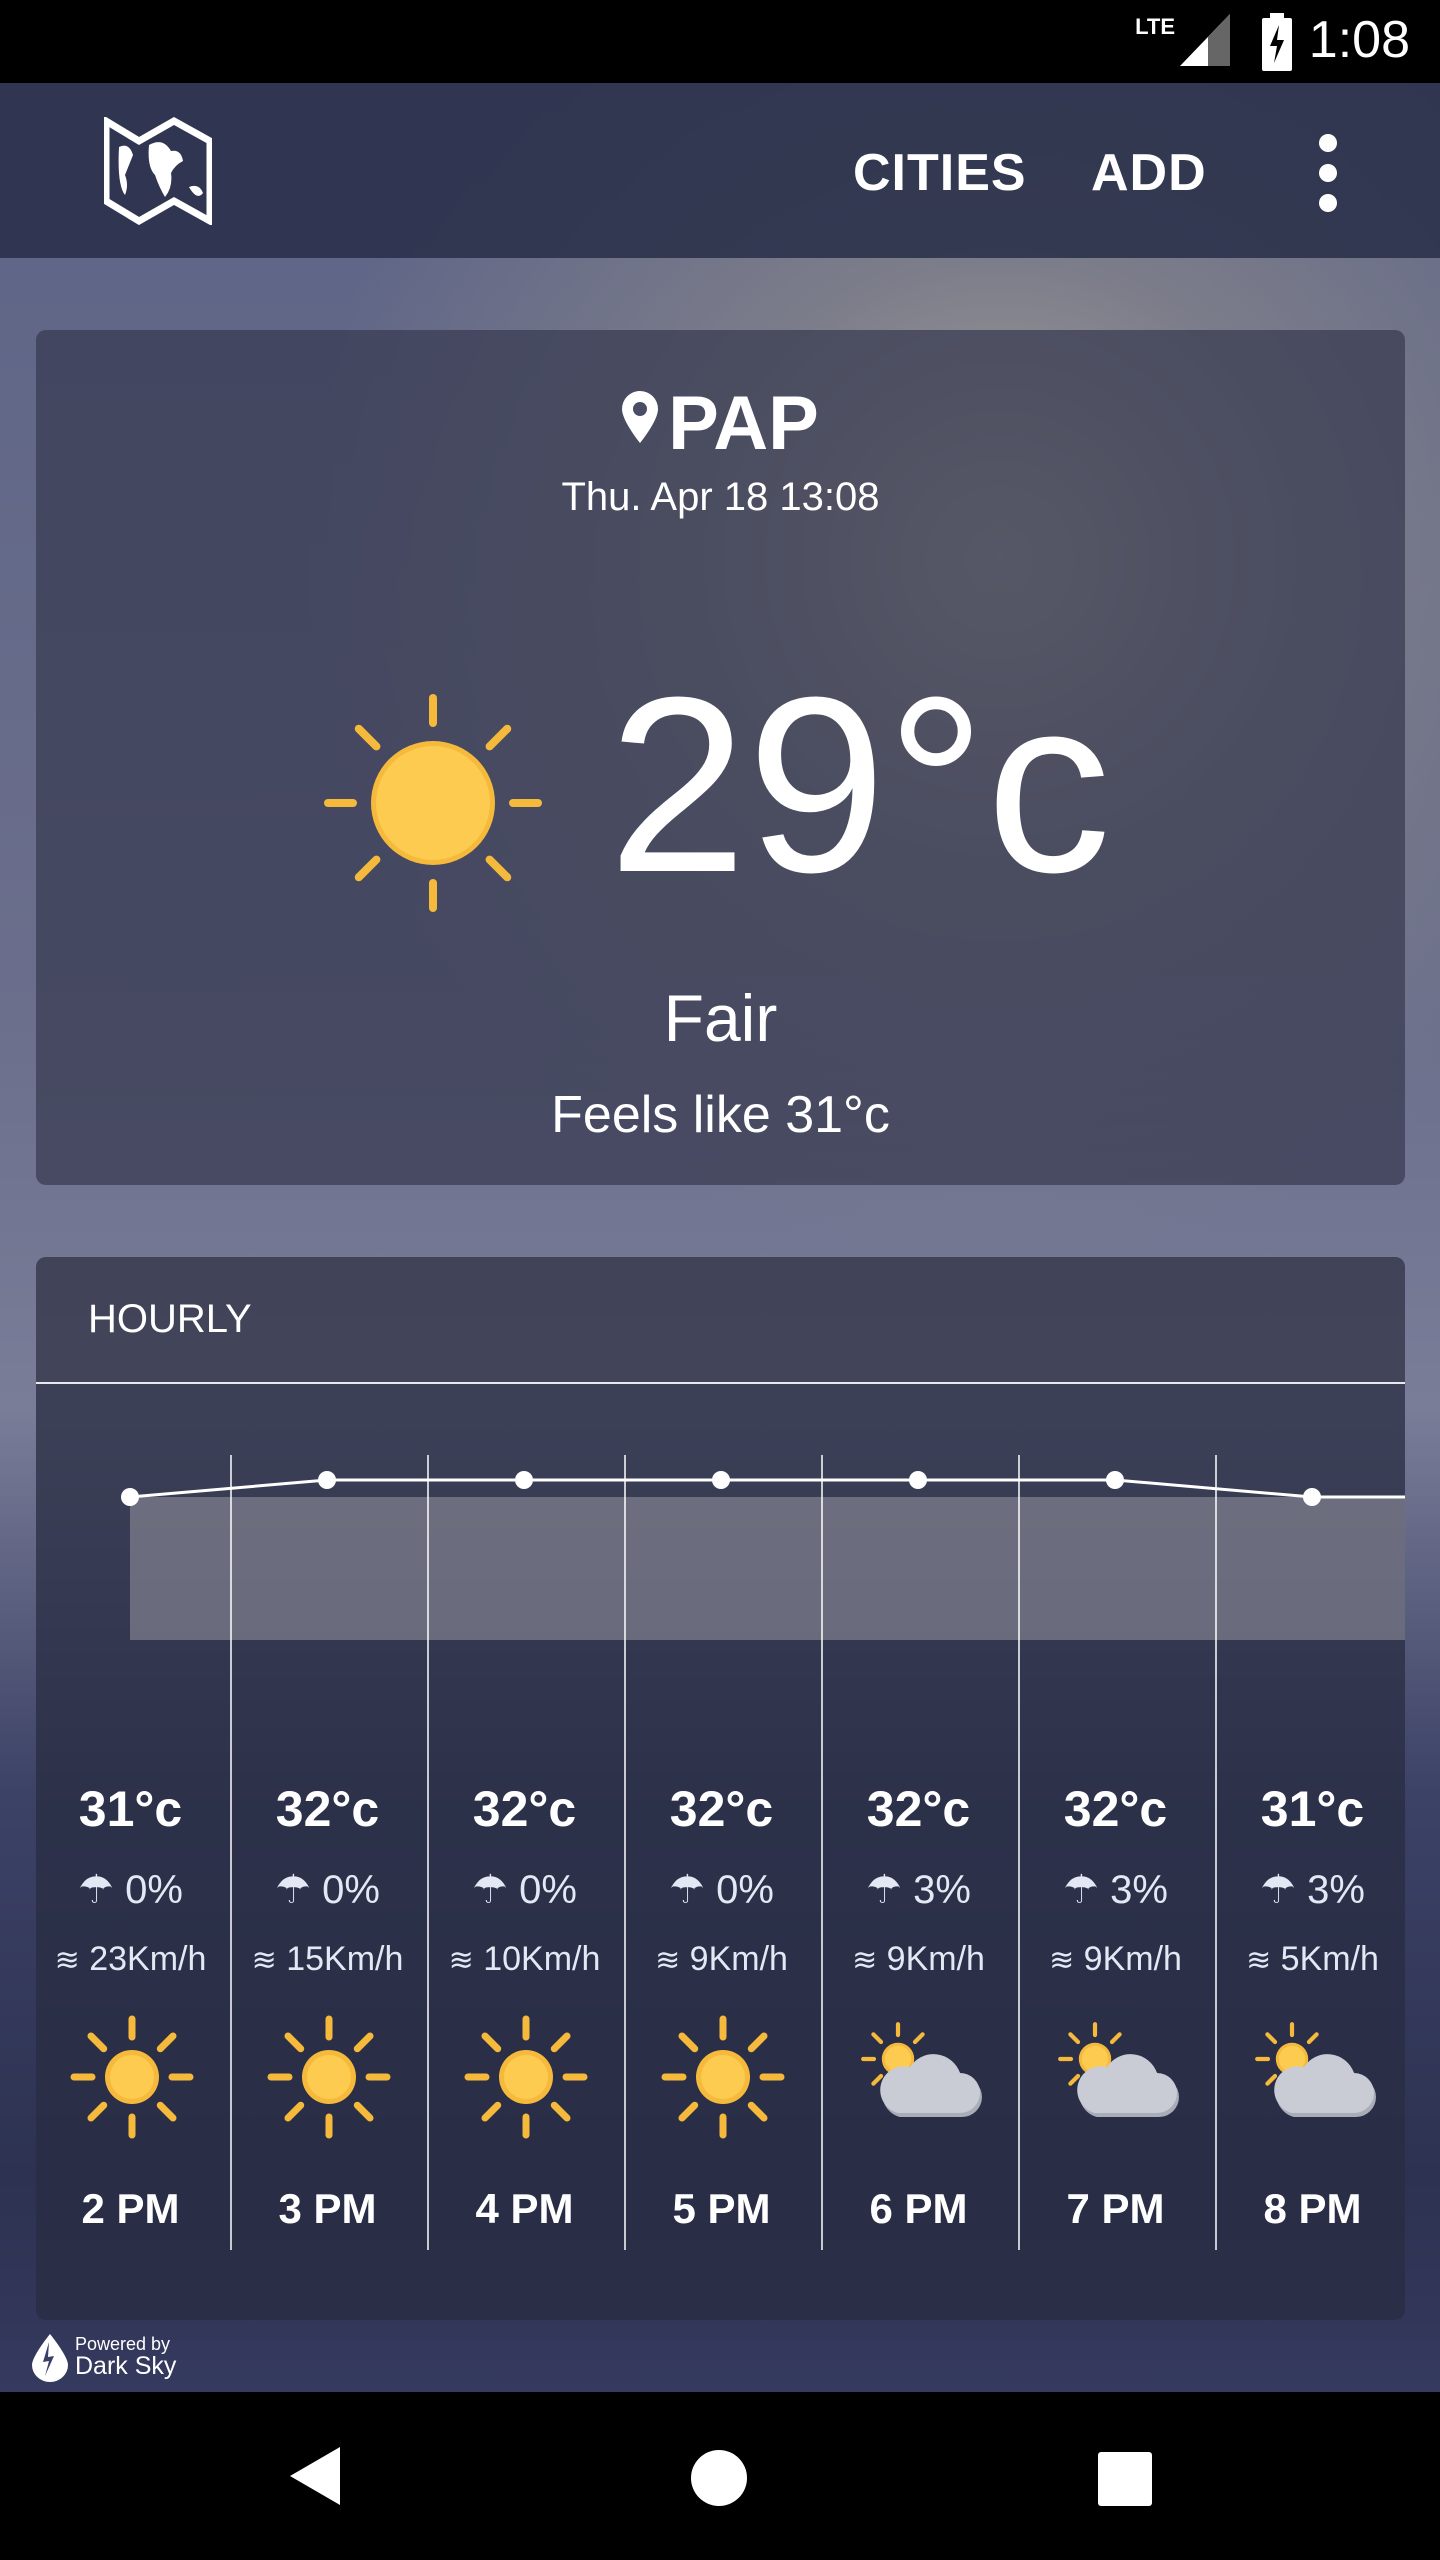 This screenshot has height=2560, width=1440. What do you see at coordinates (126, 2366) in the screenshot?
I see `dark-sky-label: Dark Sky` at bounding box center [126, 2366].